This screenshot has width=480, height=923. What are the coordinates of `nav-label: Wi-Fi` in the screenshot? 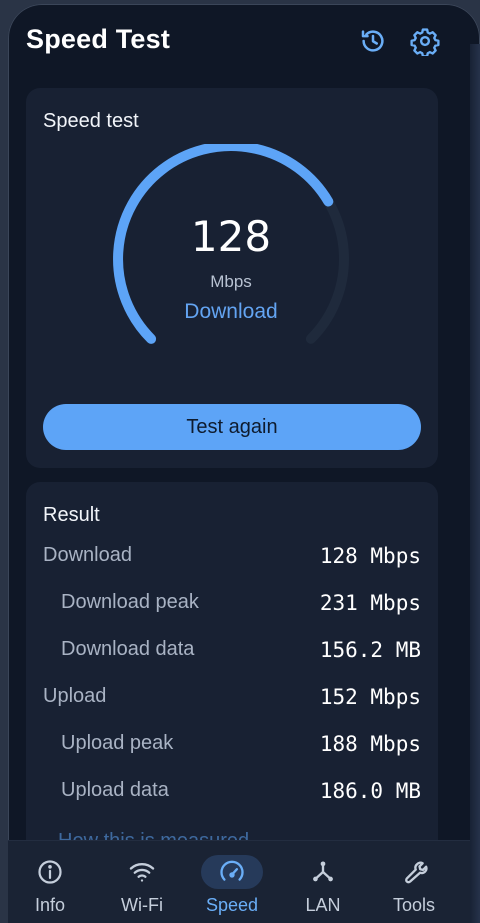 It's located at (142, 905).